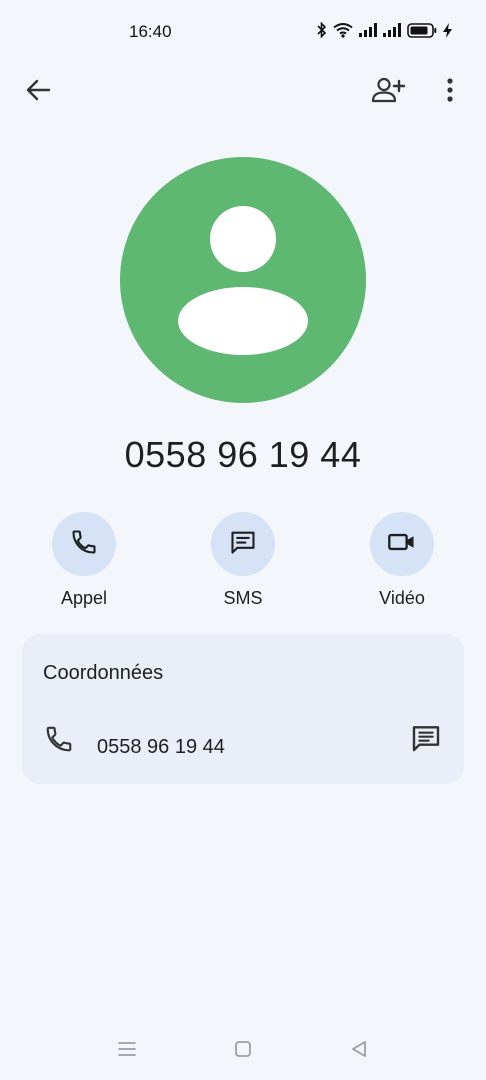 The height and width of the screenshot is (1080, 486). I want to click on sms-label: SMS, so click(243, 598).